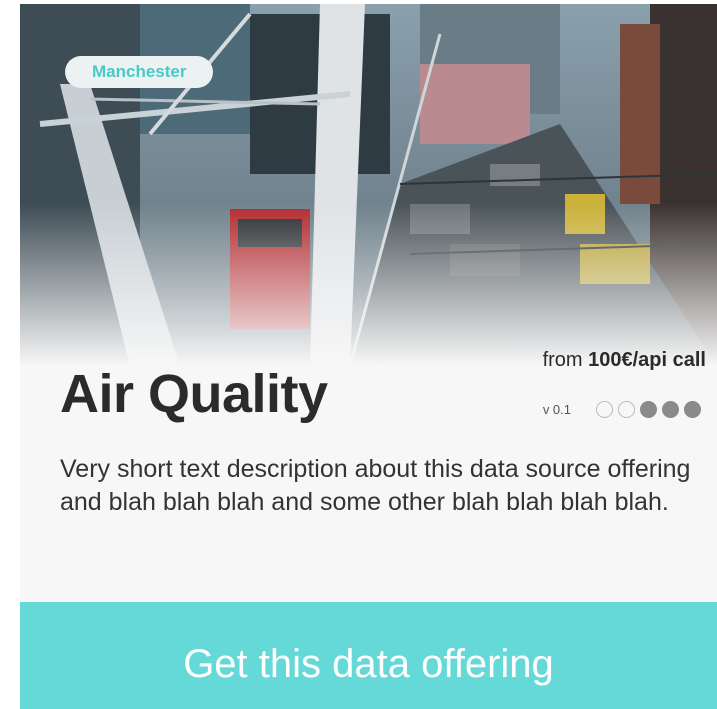 This screenshot has width=717, height=709. What do you see at coordinates (647, 360) in the screenshot?
I see `price-value: 100€/api call` at bounding box center [647, 360].